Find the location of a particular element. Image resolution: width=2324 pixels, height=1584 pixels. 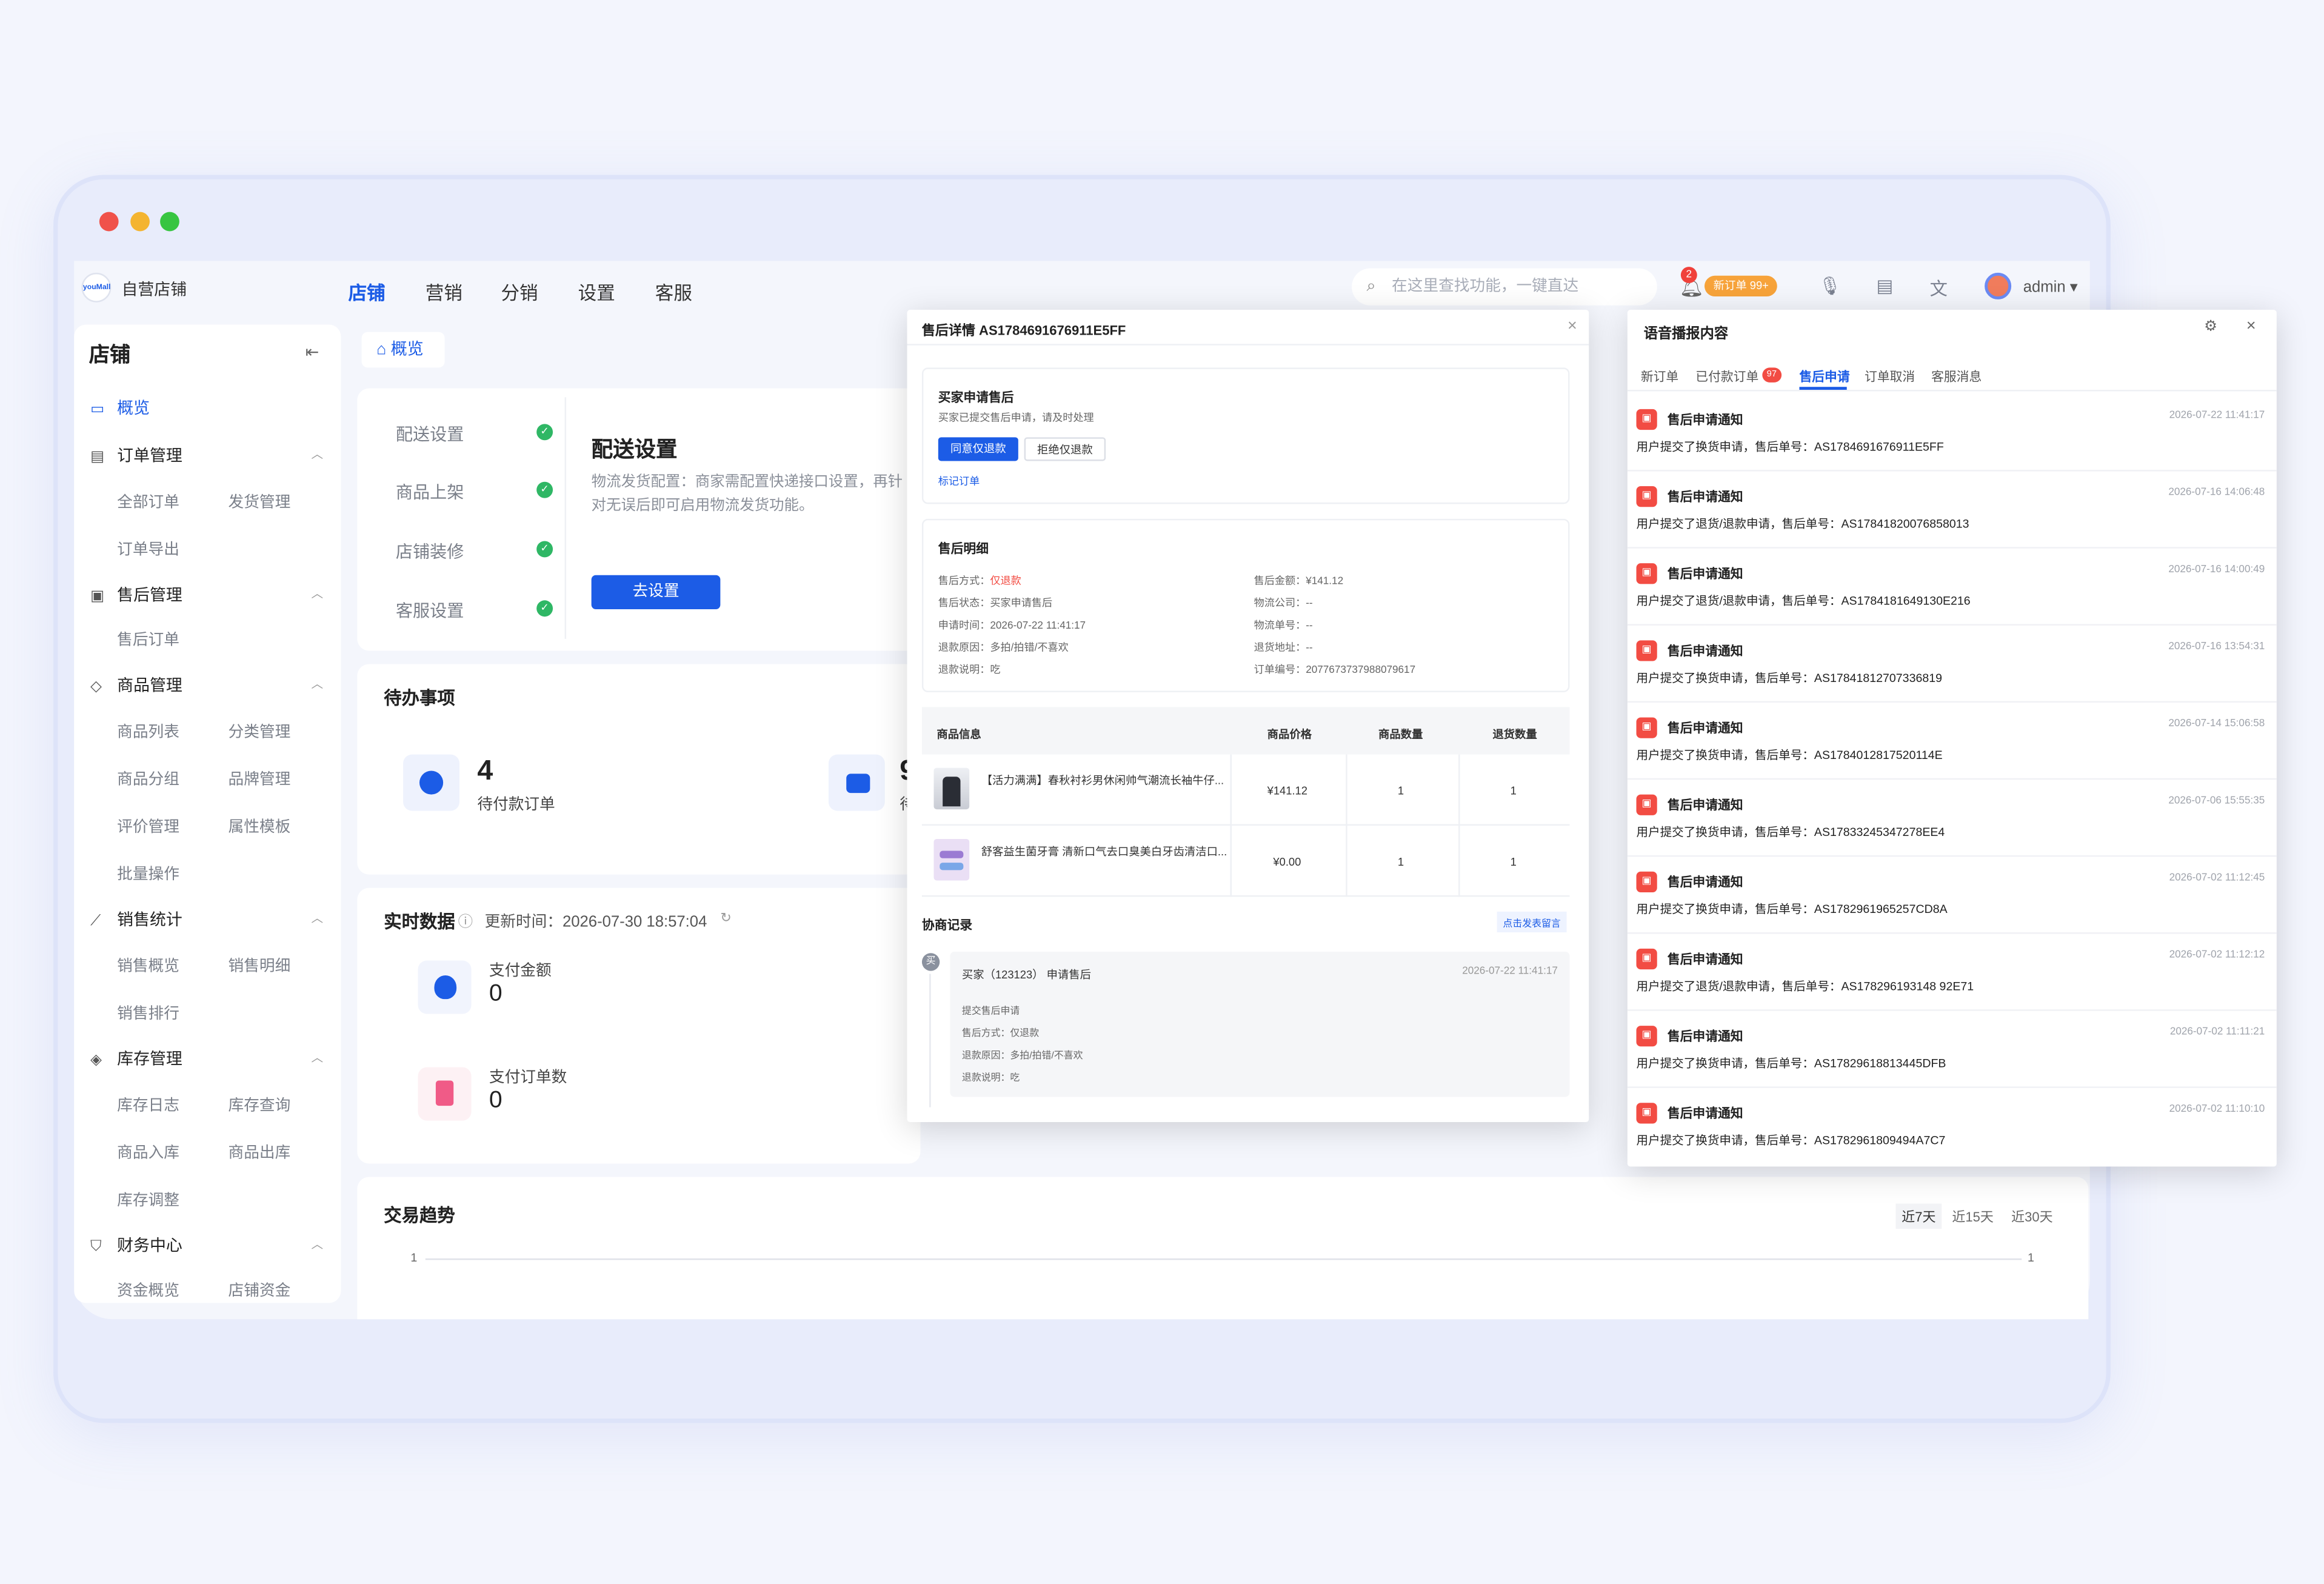

help-icon: ⓘ is located at coordinates (465, 920).